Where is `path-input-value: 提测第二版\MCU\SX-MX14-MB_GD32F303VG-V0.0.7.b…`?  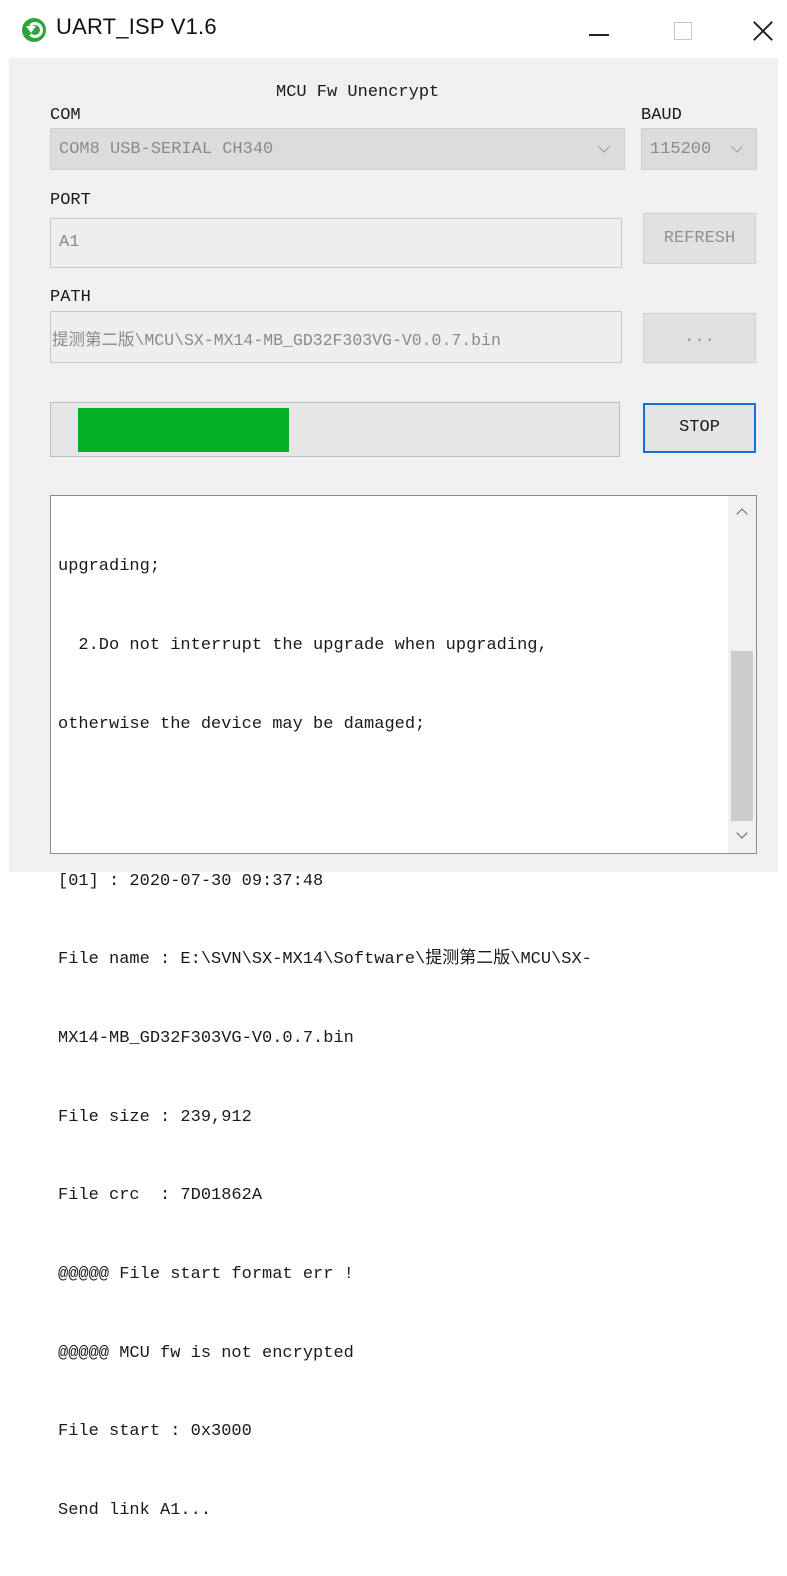
path-input-value: 提测第二版\MCU\SX-MX14-MB_GD32F303VG-V0.0.7.b… is located at coordinates (276, 340).